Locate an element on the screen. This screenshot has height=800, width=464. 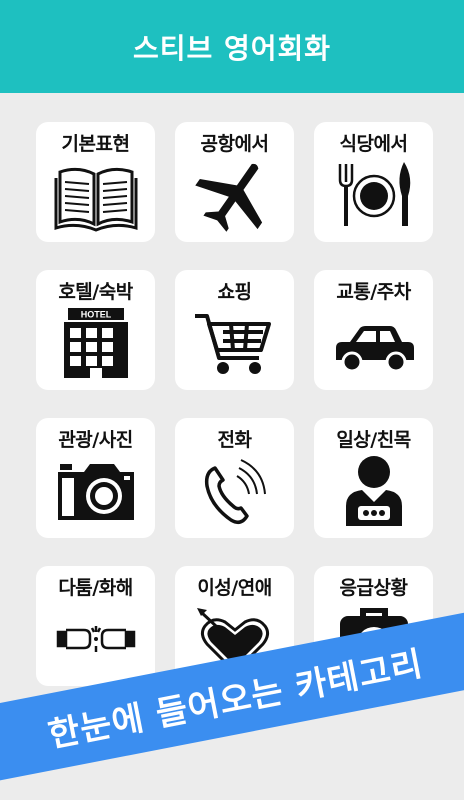
category-basic-expressions: 기본표현 is located at coordinates (95, 182).